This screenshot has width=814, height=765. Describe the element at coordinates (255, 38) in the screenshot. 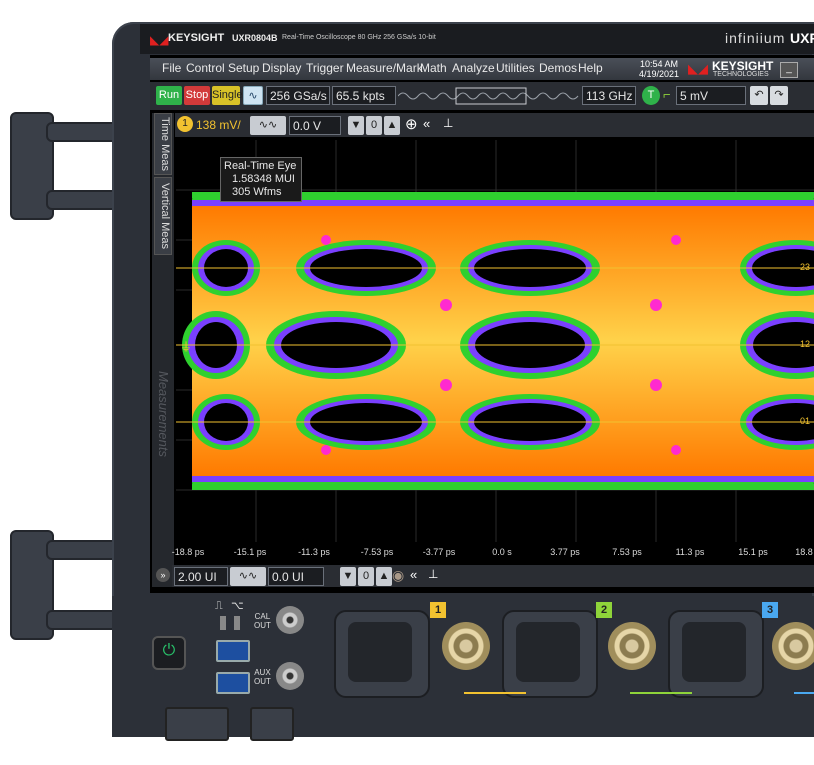

I see `bezel-model: UXR0804B` at that location.